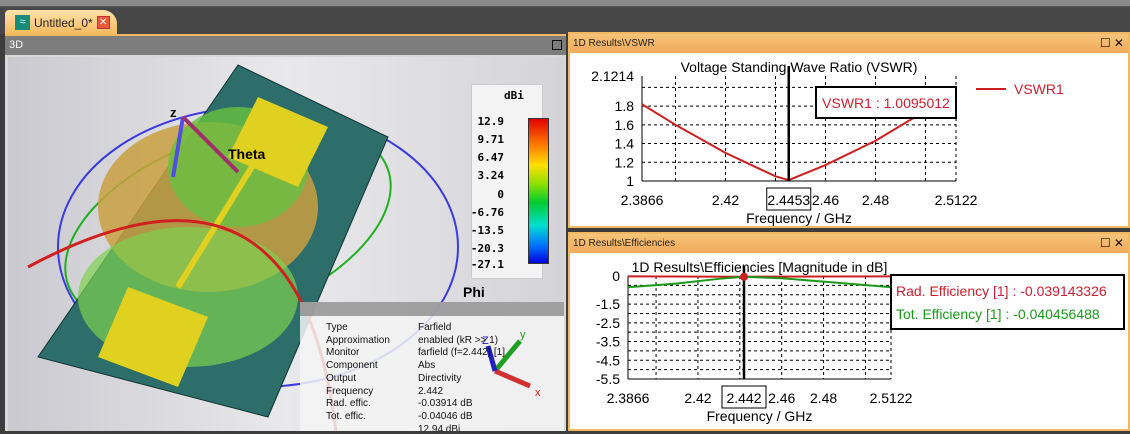  What do you see at coordinates (439, 378) in the screenshot?
I see `info-value: Directivity` at bounding box center [439, 378].